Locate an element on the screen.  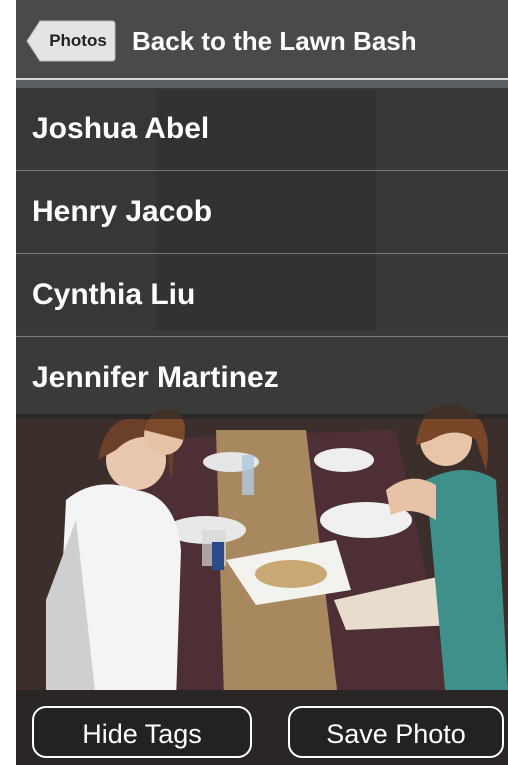
tag-row: Joshua Abel is located at coordinates (262, 129).